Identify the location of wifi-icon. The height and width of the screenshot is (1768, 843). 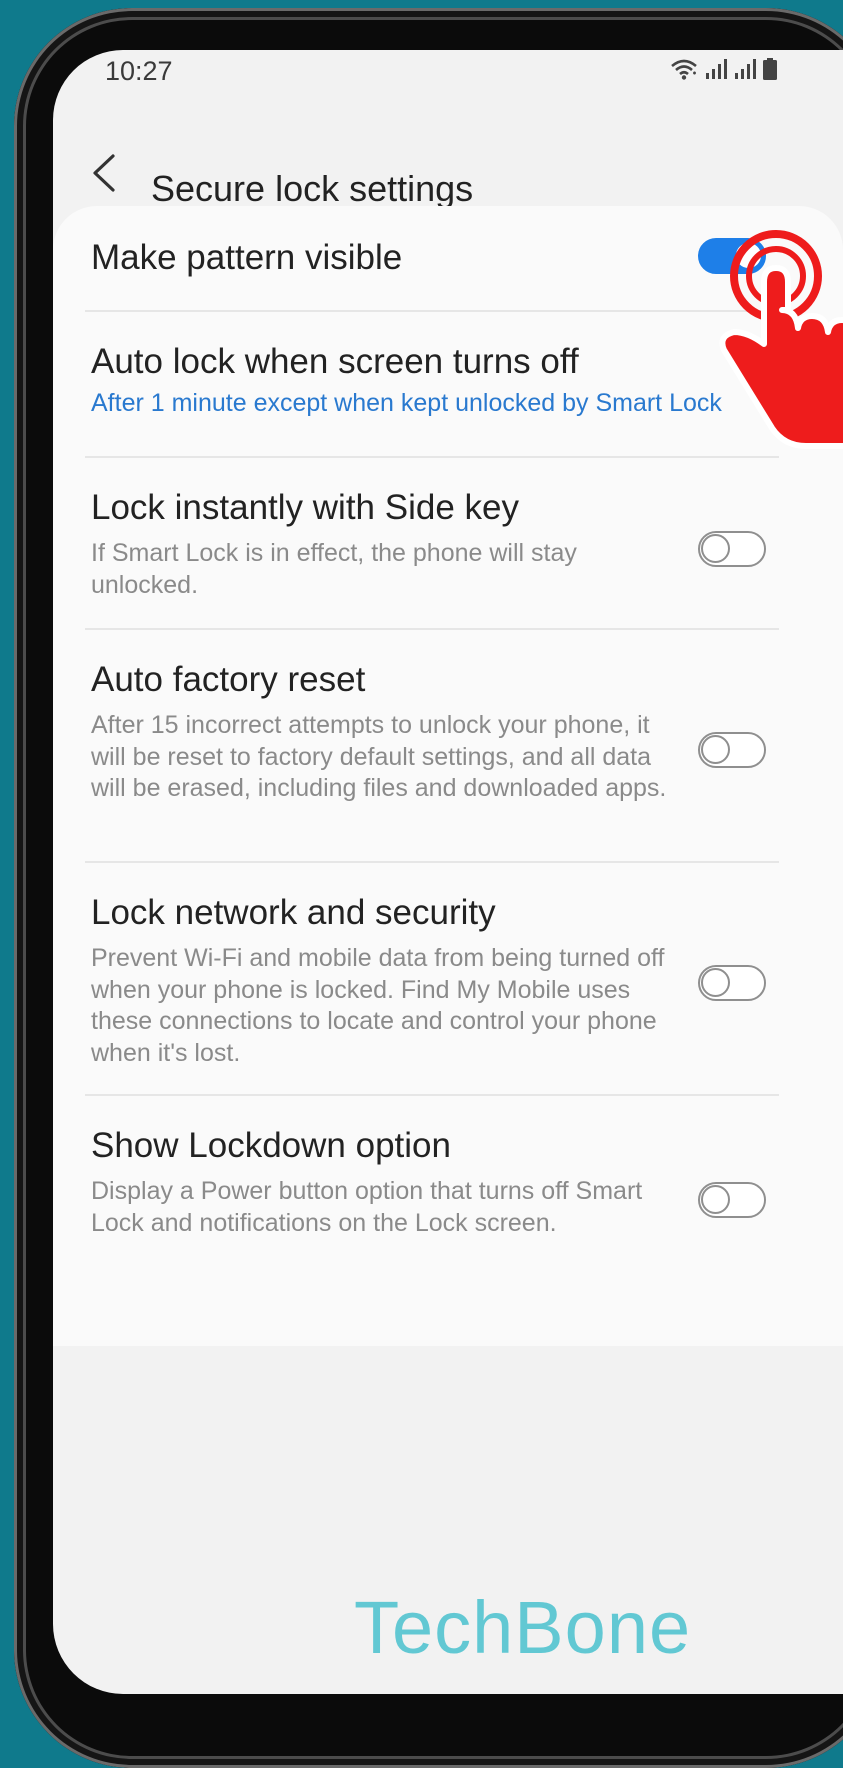
(684, 69).